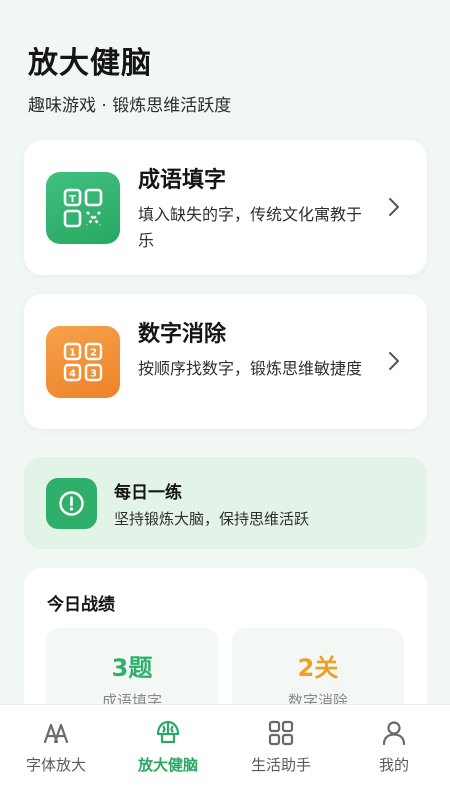 The image size is (450, 801). I want to click on game-title: 数字消除, so click(182, 334).